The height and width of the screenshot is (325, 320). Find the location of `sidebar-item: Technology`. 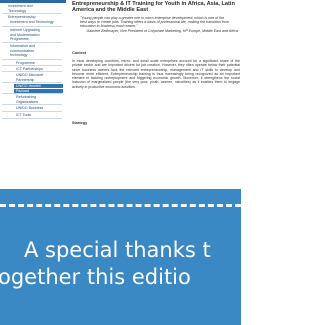

sidebar-item: Technology is located at coordinates (35, 11).